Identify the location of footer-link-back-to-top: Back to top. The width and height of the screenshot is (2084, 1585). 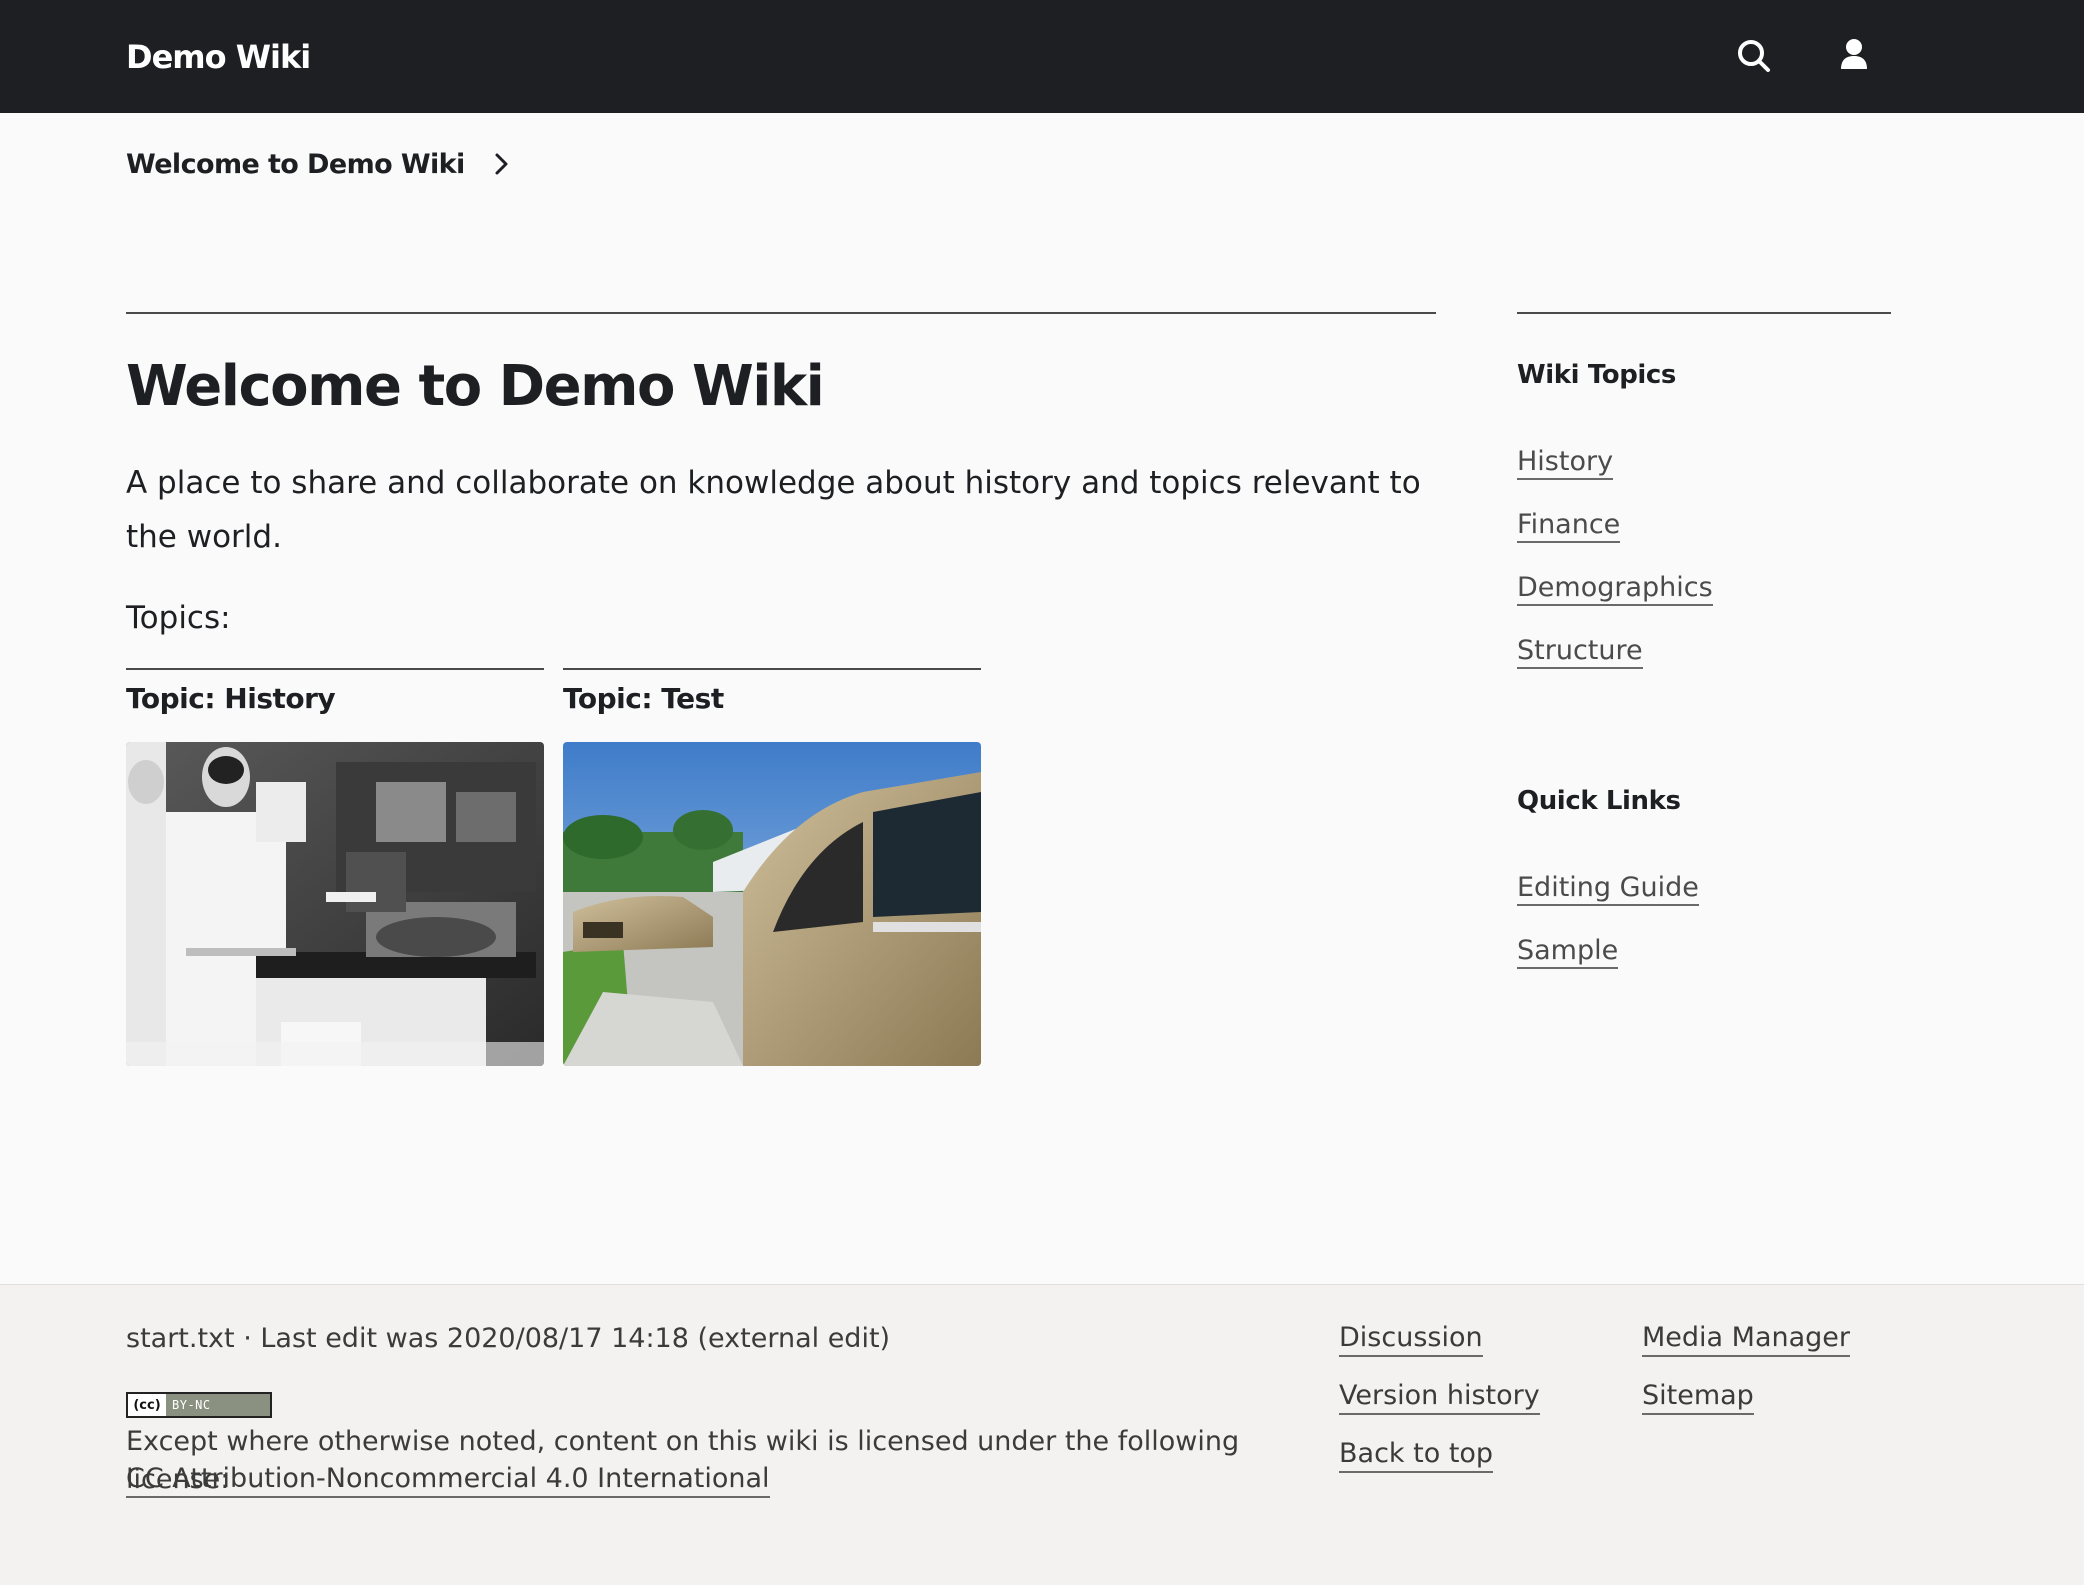
(1416, 1455).